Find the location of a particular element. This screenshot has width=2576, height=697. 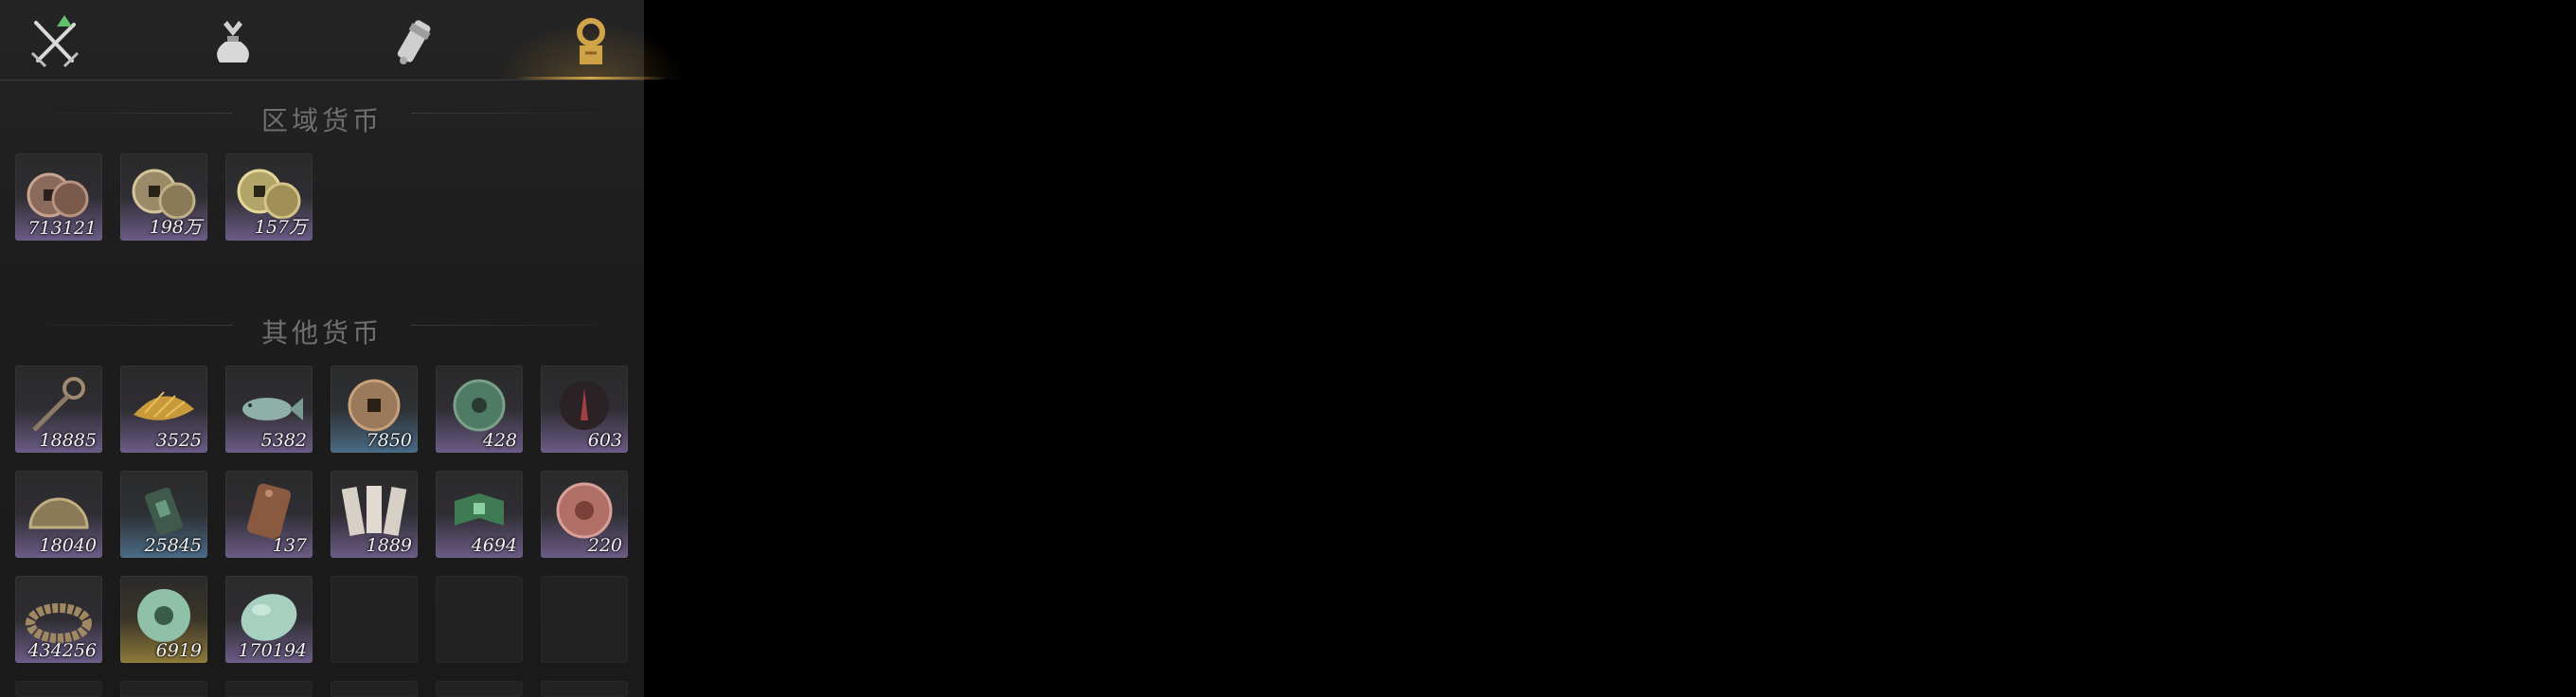

item-count: 137 is located at coordinates (289, 545).